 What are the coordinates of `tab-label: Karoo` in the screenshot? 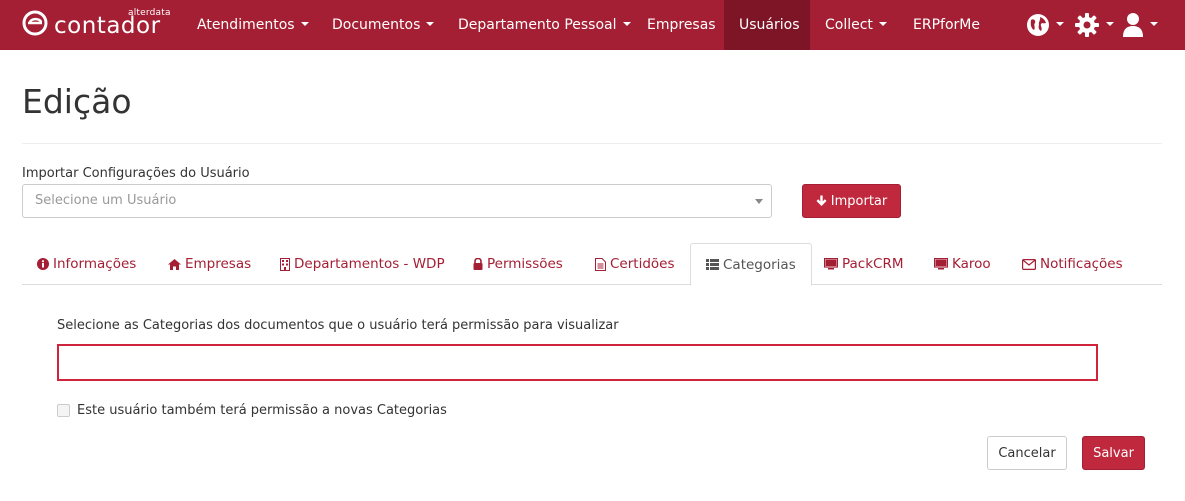 It's located at (971, 264).